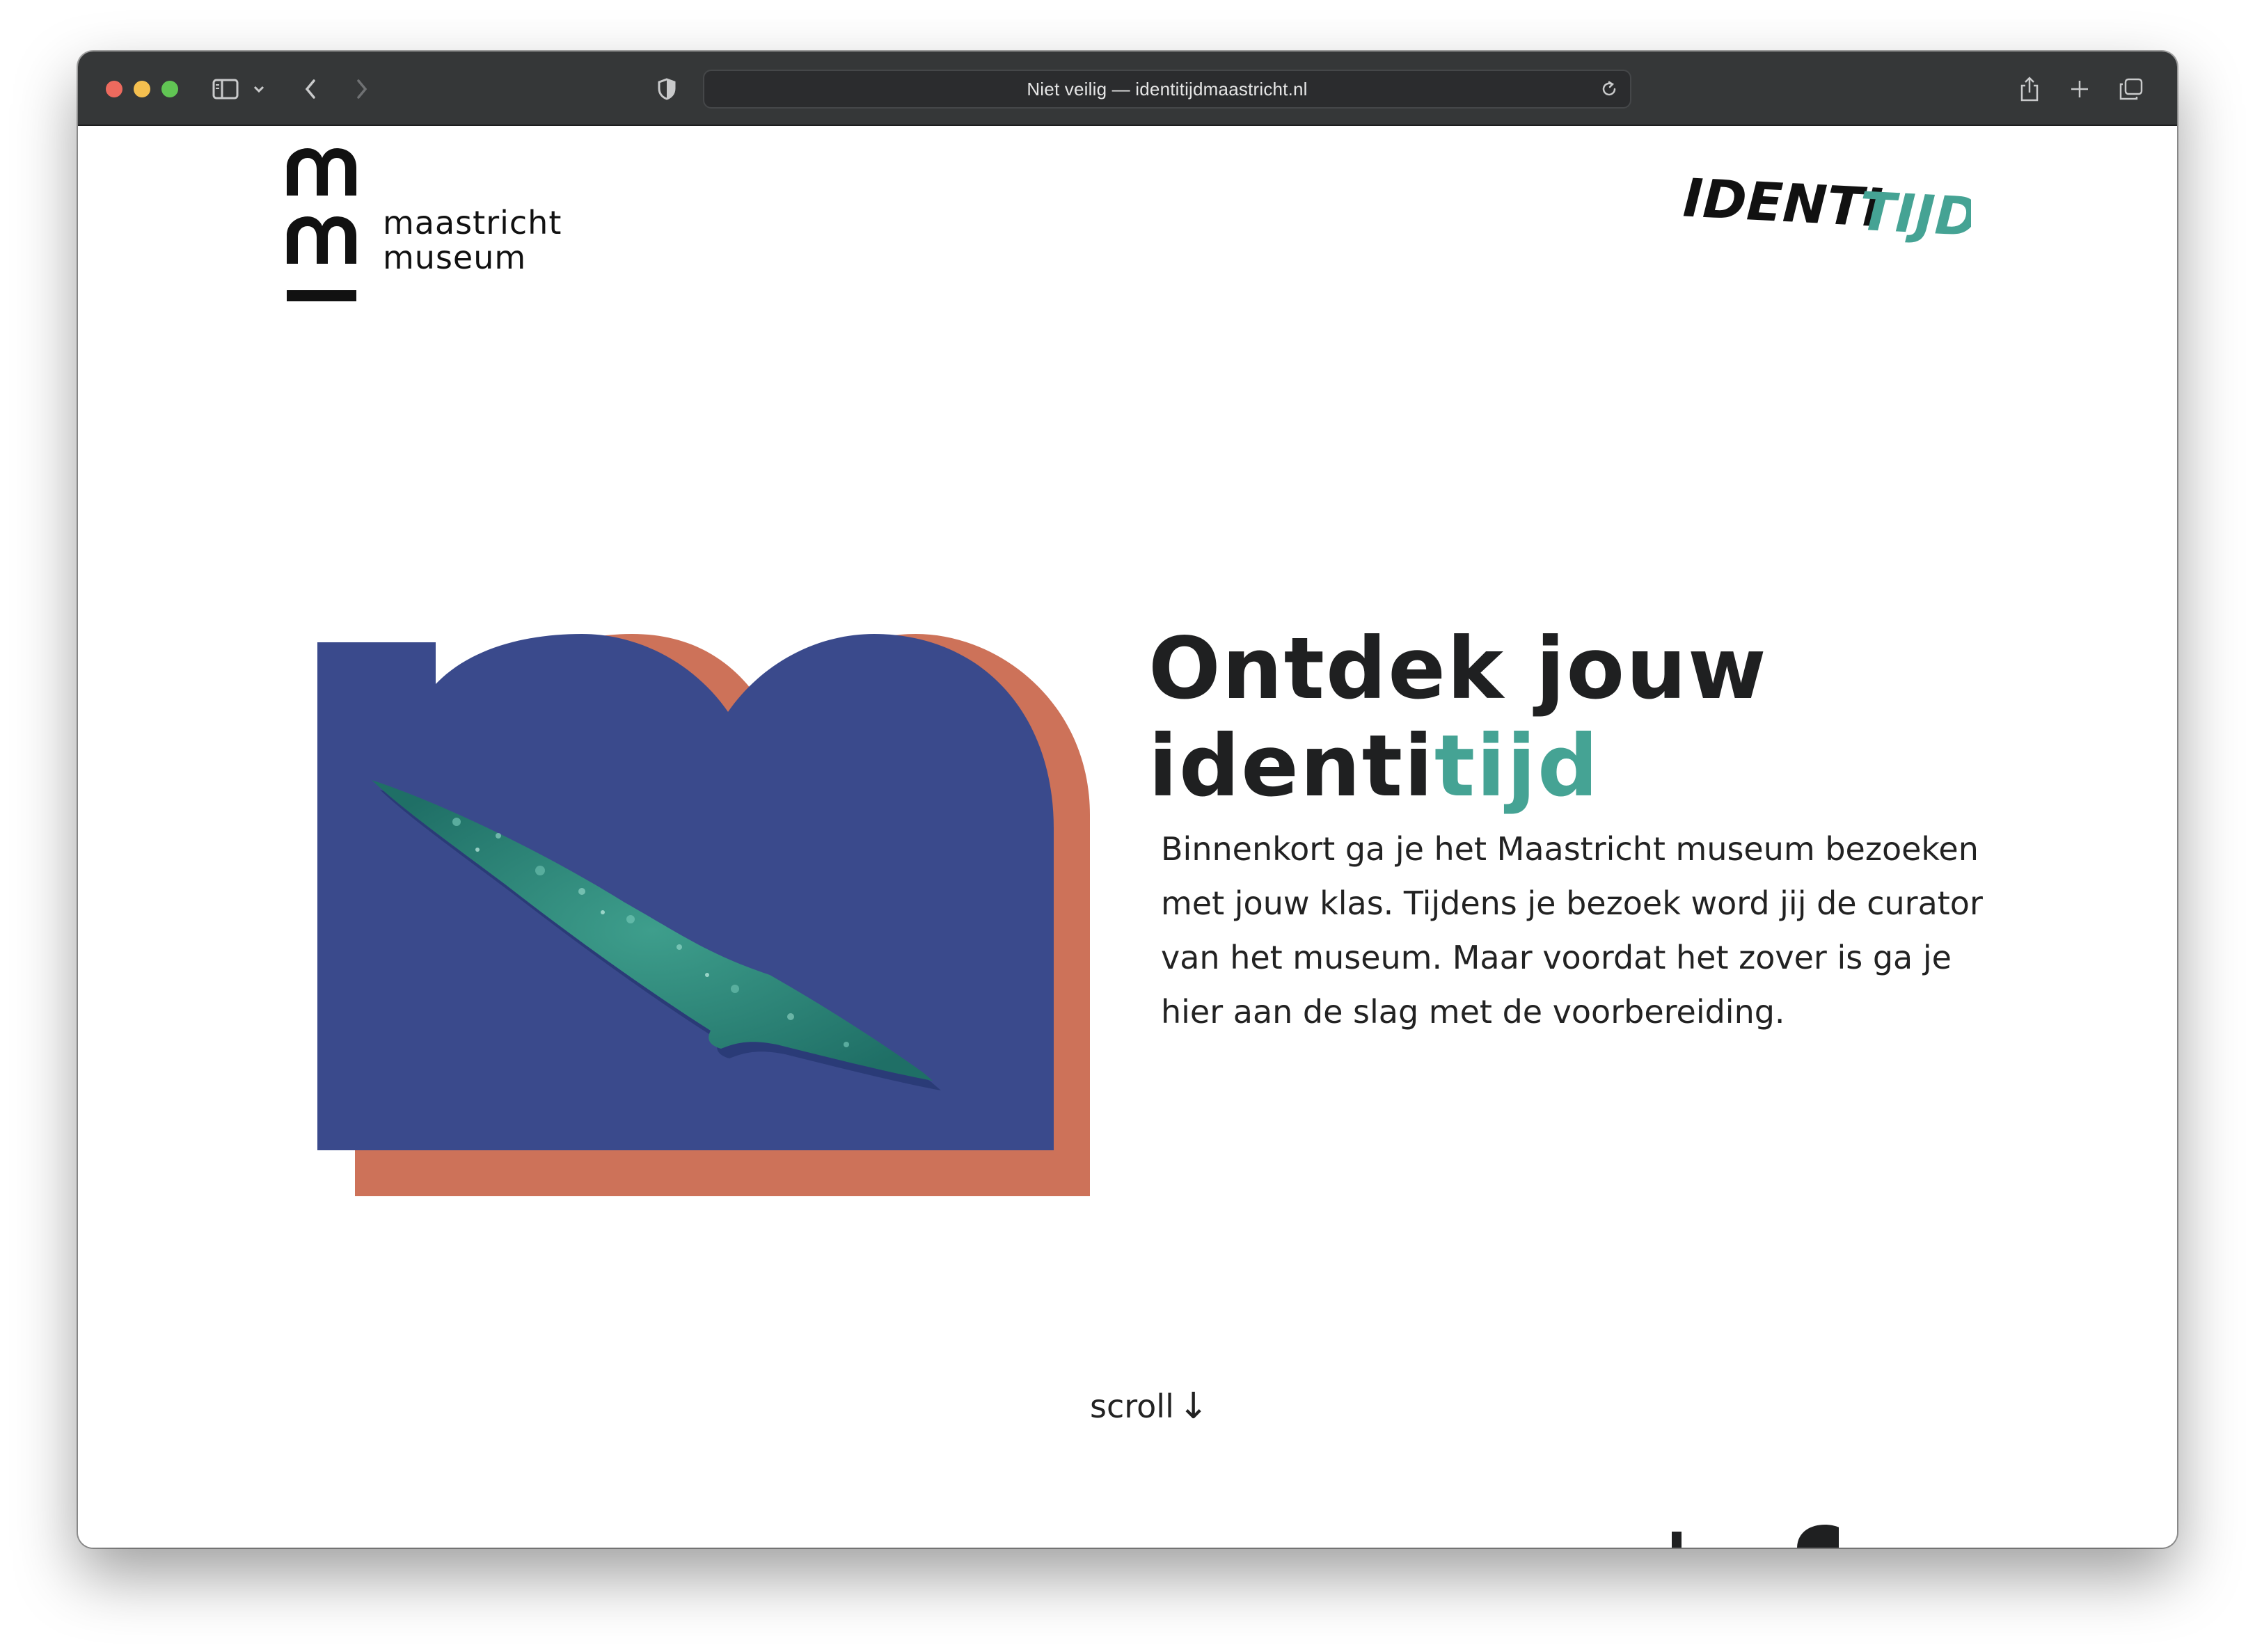  I want to click on headline-line-2: identitijd, so click(1496, 766).